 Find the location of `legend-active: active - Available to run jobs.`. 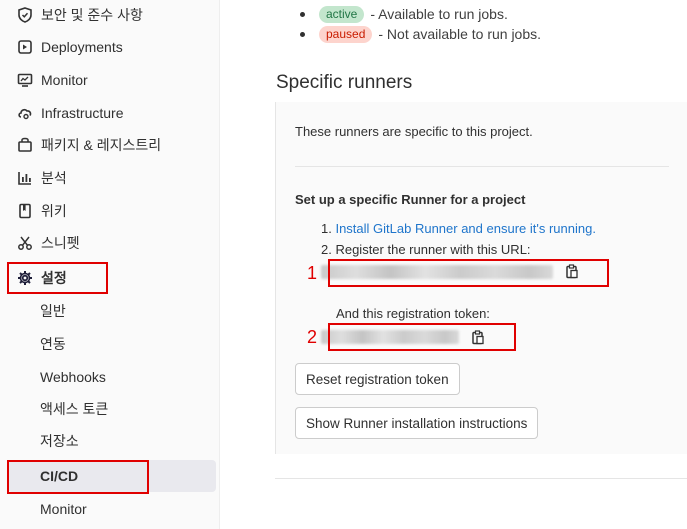

legend-active: active - Available to run jobs. is located at coordinates (404, 14).